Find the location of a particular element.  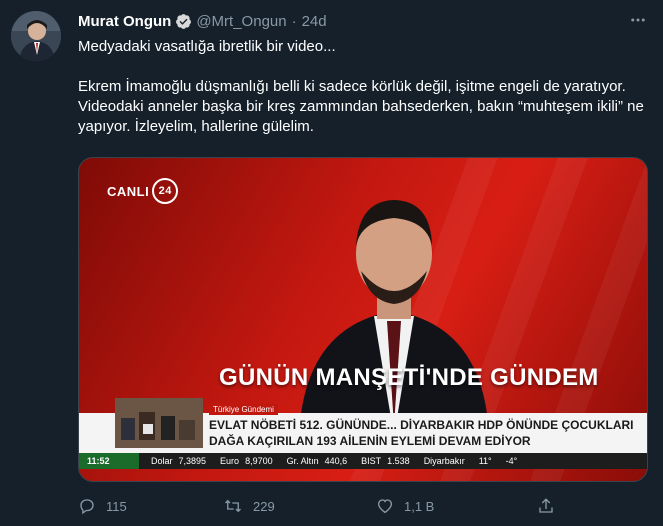

euro-label: Euro is located at coordinates (230, 461).